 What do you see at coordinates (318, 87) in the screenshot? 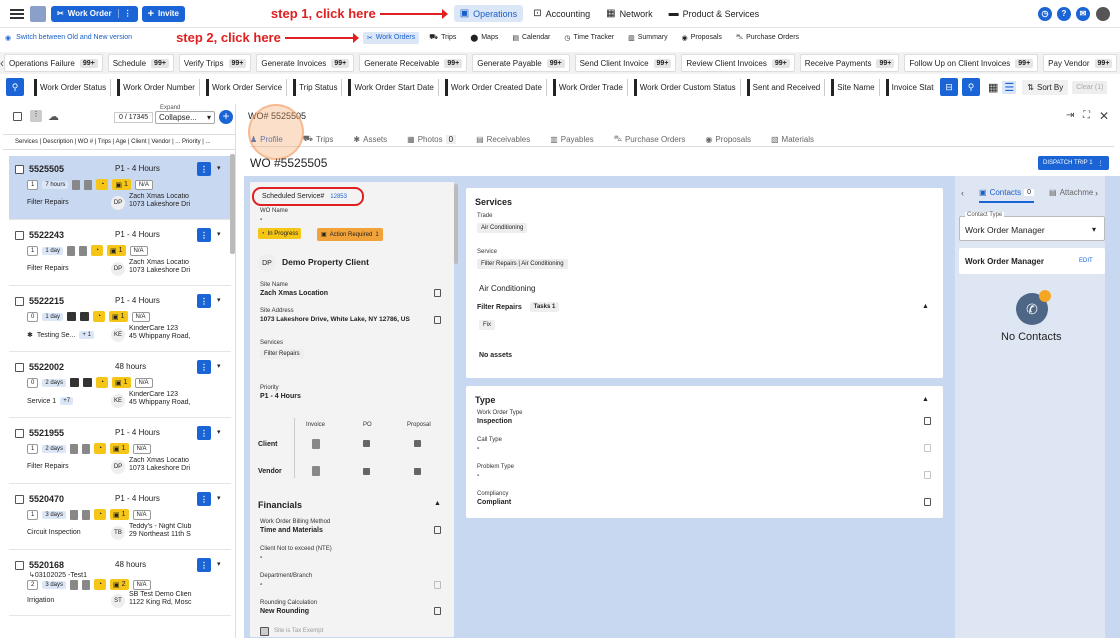
I see `filter-3: Trip Status` at bounding box center [318, 87].